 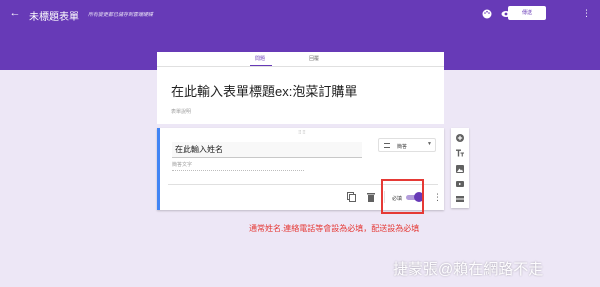 I want to click on drag-handle-icon: ⠿⠿, so click(x=302, y=133).